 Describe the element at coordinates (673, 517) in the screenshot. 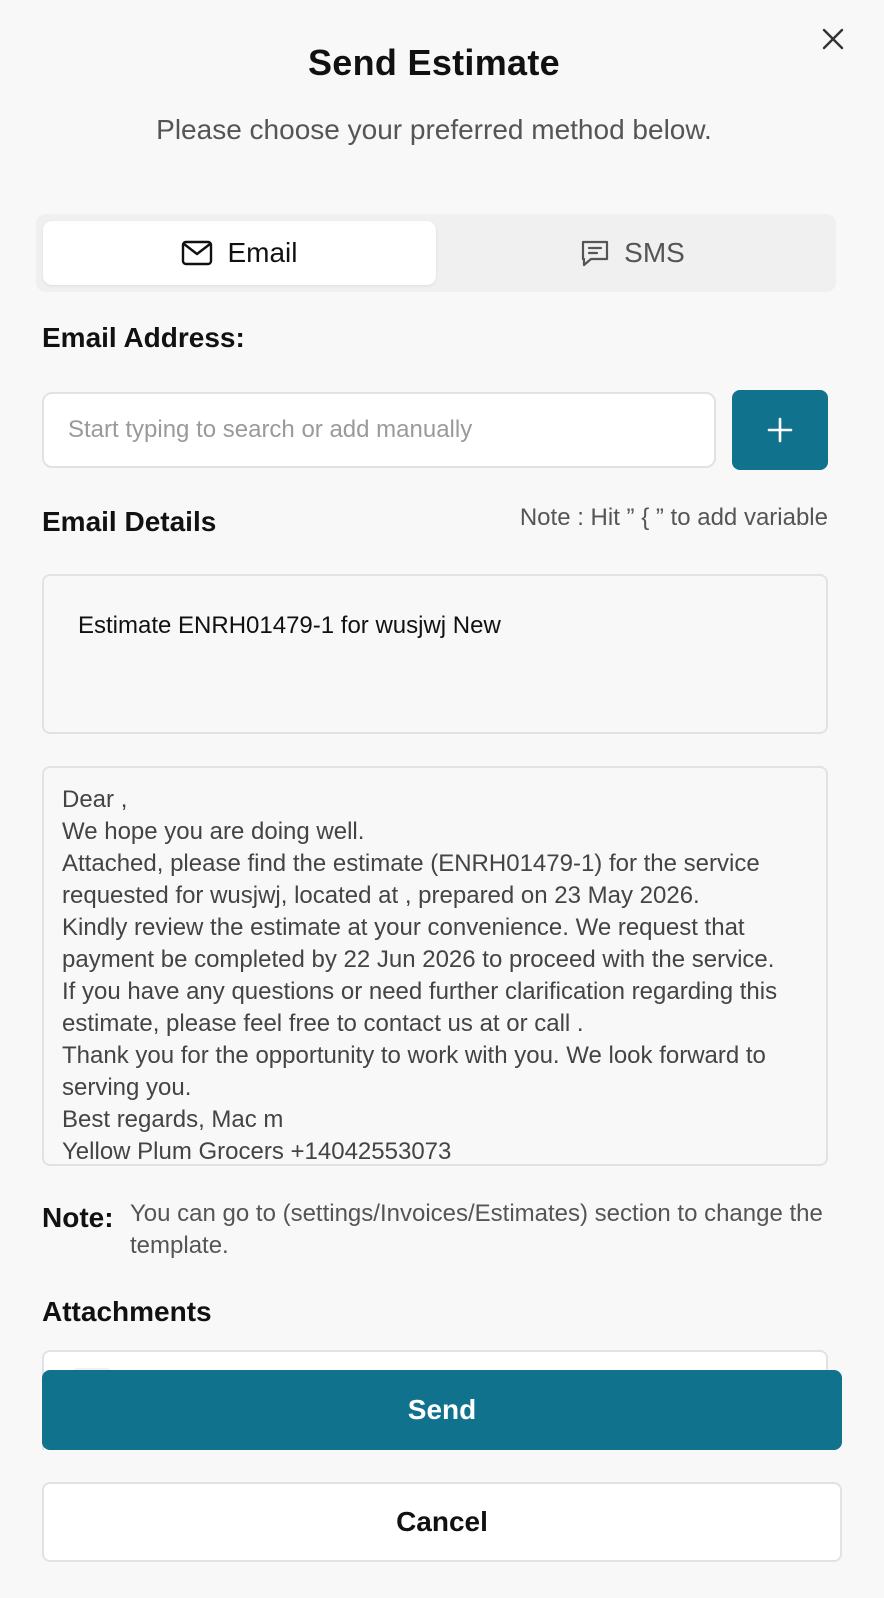

I see `variable-note: Note : Hit ” { ” to add variable` at that location.